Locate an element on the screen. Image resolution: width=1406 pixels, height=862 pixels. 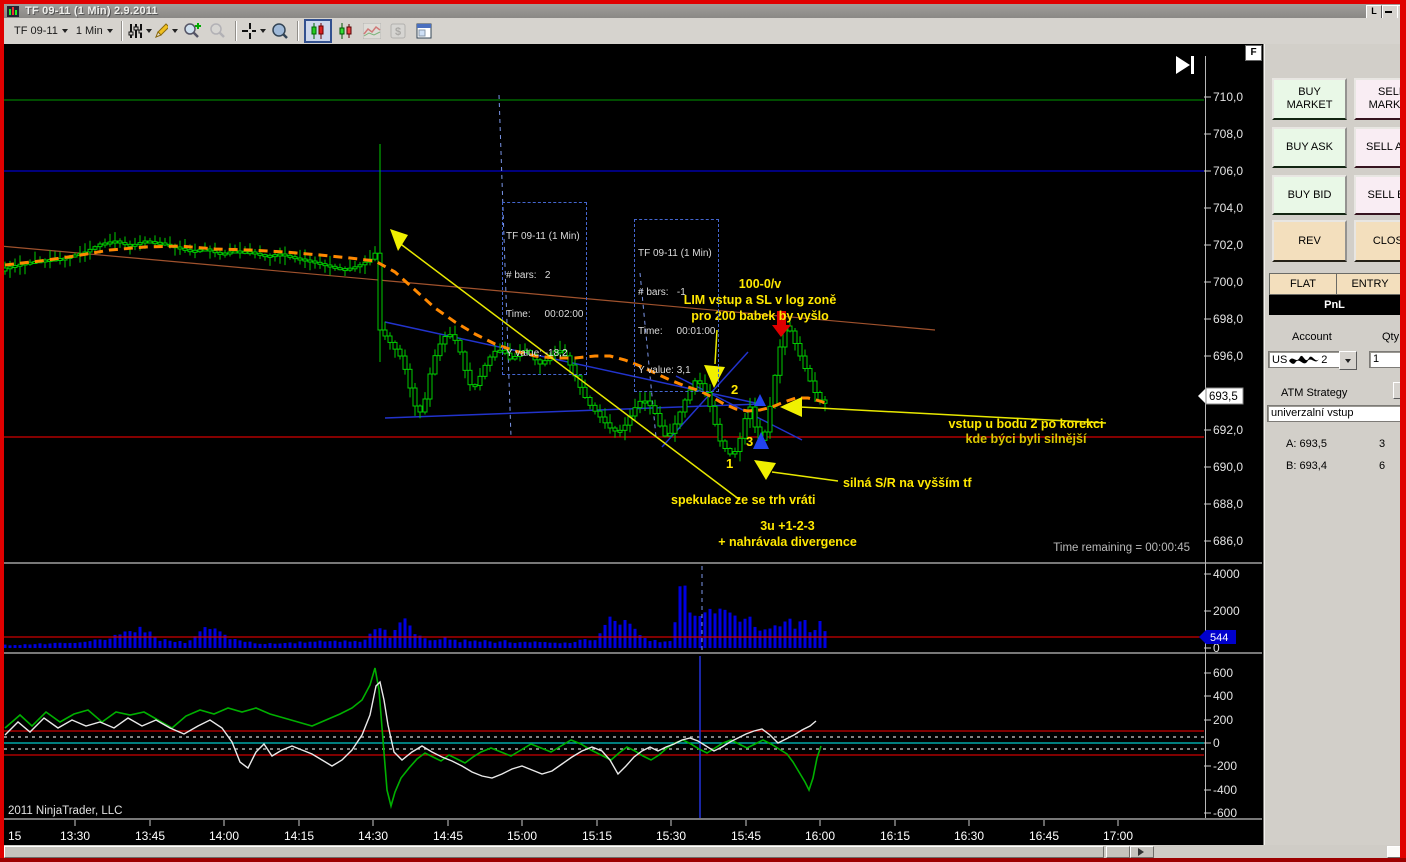
window-title: TF 09-11 (1 Min) 2.9.2011 is located at coordinates (91, 11).